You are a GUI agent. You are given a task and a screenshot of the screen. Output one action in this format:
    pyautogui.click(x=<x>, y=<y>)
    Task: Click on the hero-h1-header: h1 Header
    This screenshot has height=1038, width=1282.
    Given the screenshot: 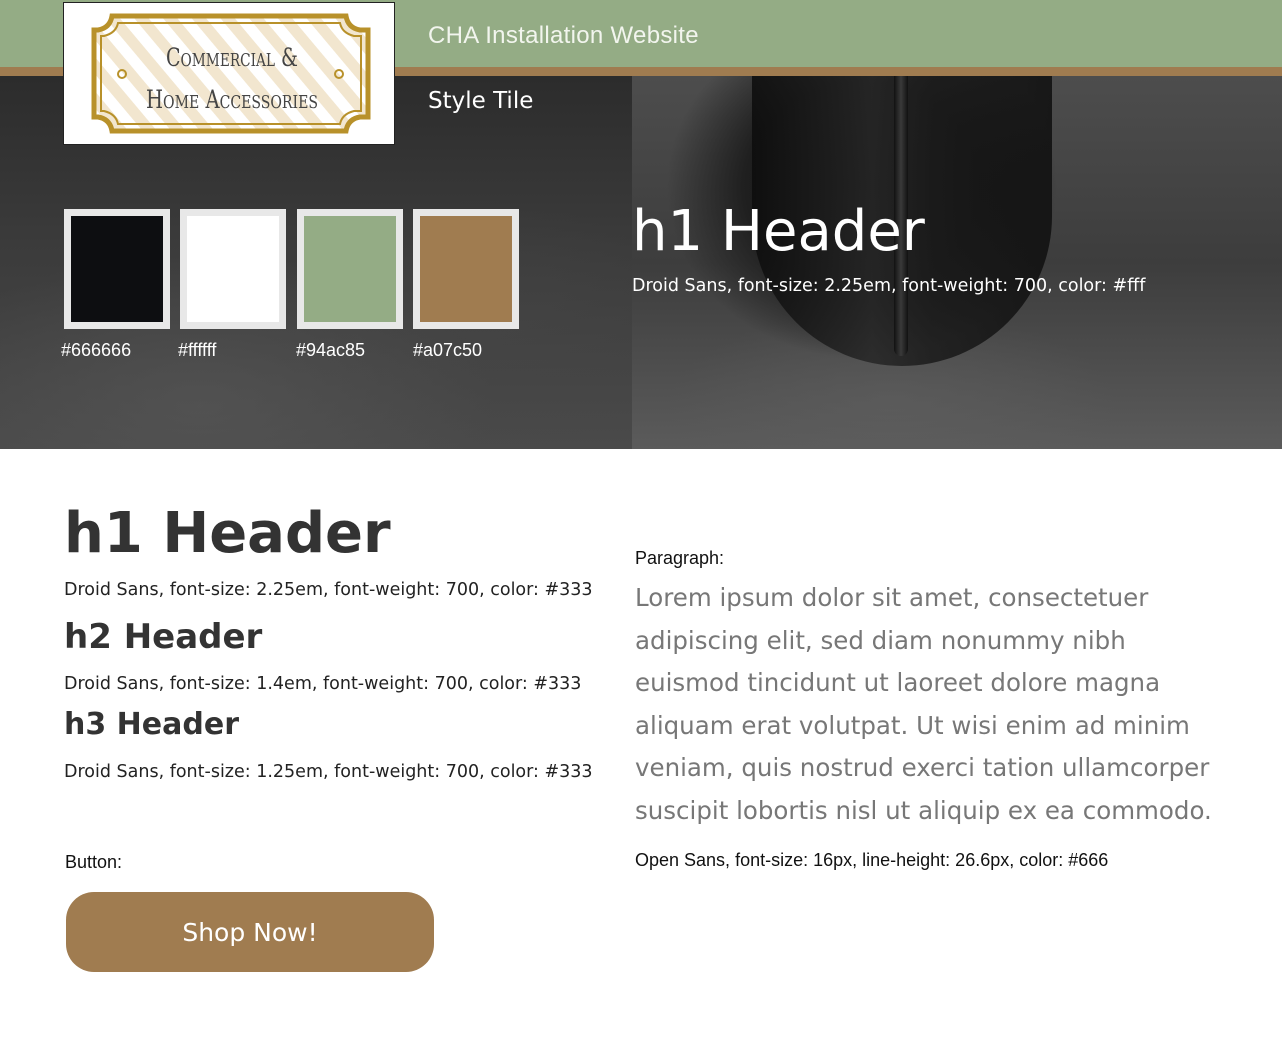 What is the action you would take?
    pyautogui.click(x=778, y=231)
    